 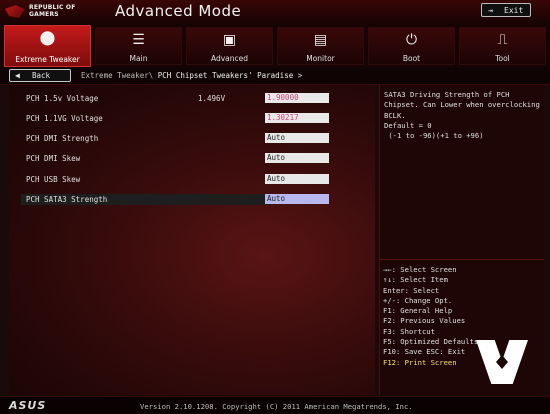 I want to click on back-label: Back, so click(x=41, y=75).